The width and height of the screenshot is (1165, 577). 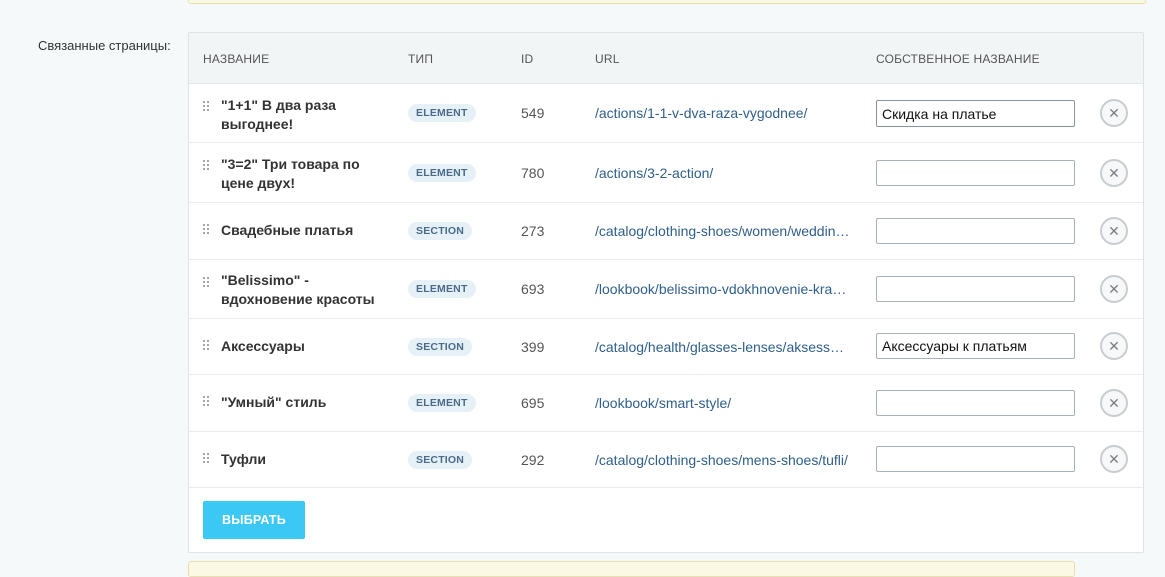 I want to click on column-header-own-name: СОБСТВЕННОЕ НАЗВАНИЕ, so click(x=958, y=59).